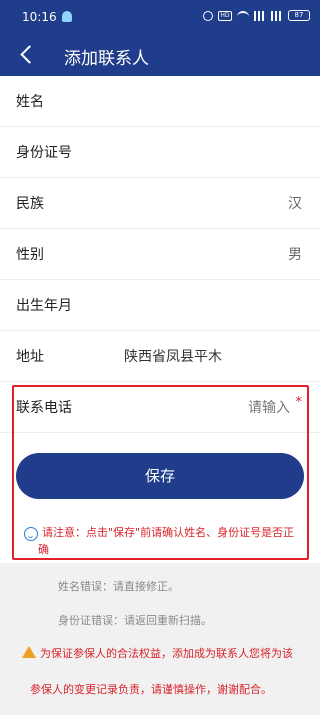  I want to click on alarm-icon, so click(208, 15).